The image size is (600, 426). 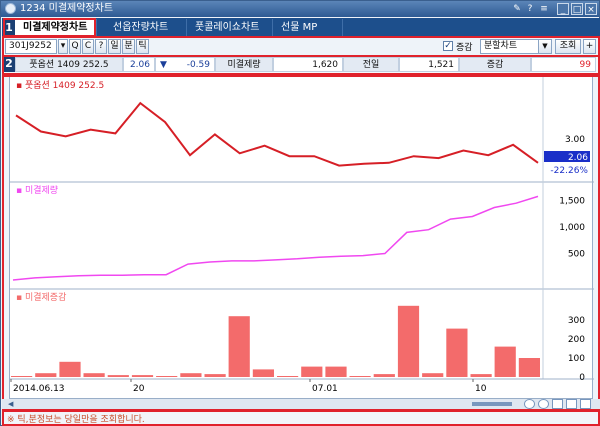 What do you see at coordinates (585, 404) in the screenshot?
I see `crosshair-icon` at bounding box center [585, 404].